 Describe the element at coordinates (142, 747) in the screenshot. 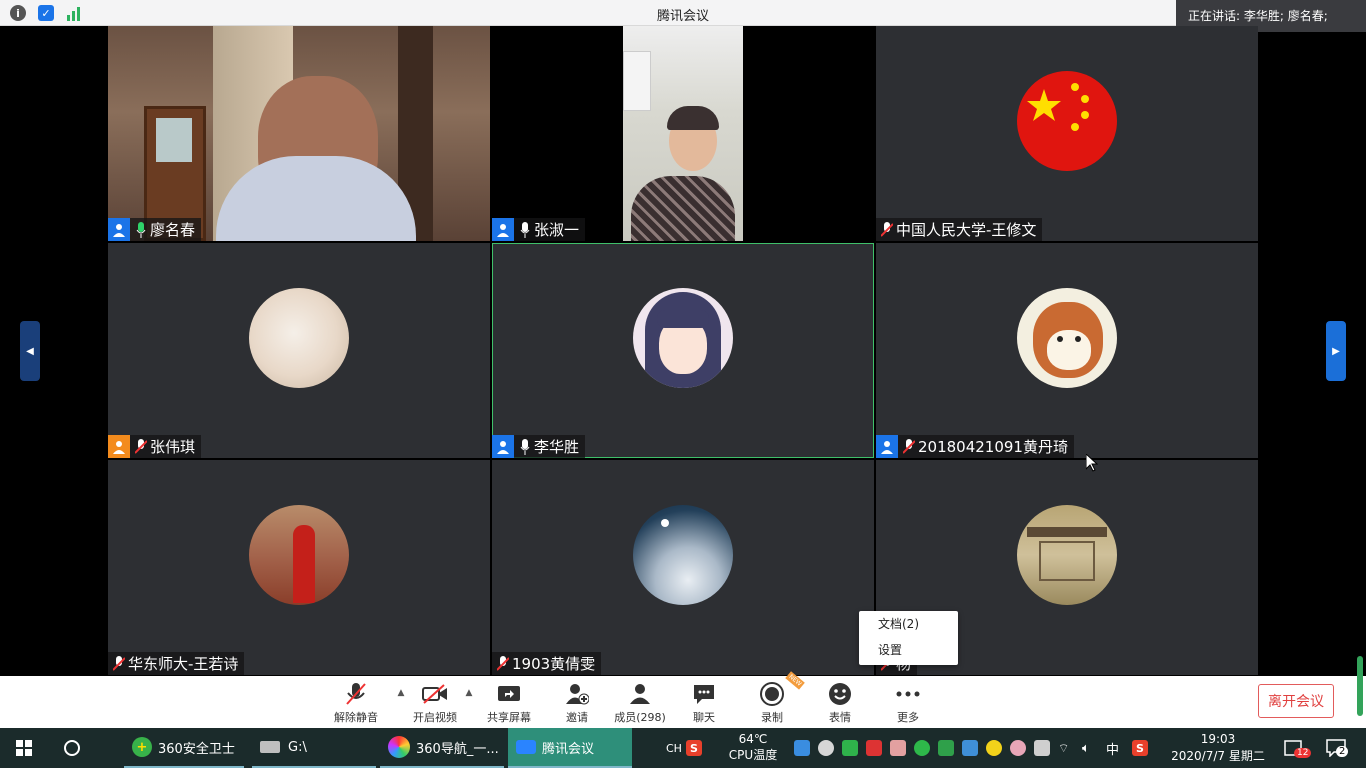

I see `360-shield-icon: +` at that location.